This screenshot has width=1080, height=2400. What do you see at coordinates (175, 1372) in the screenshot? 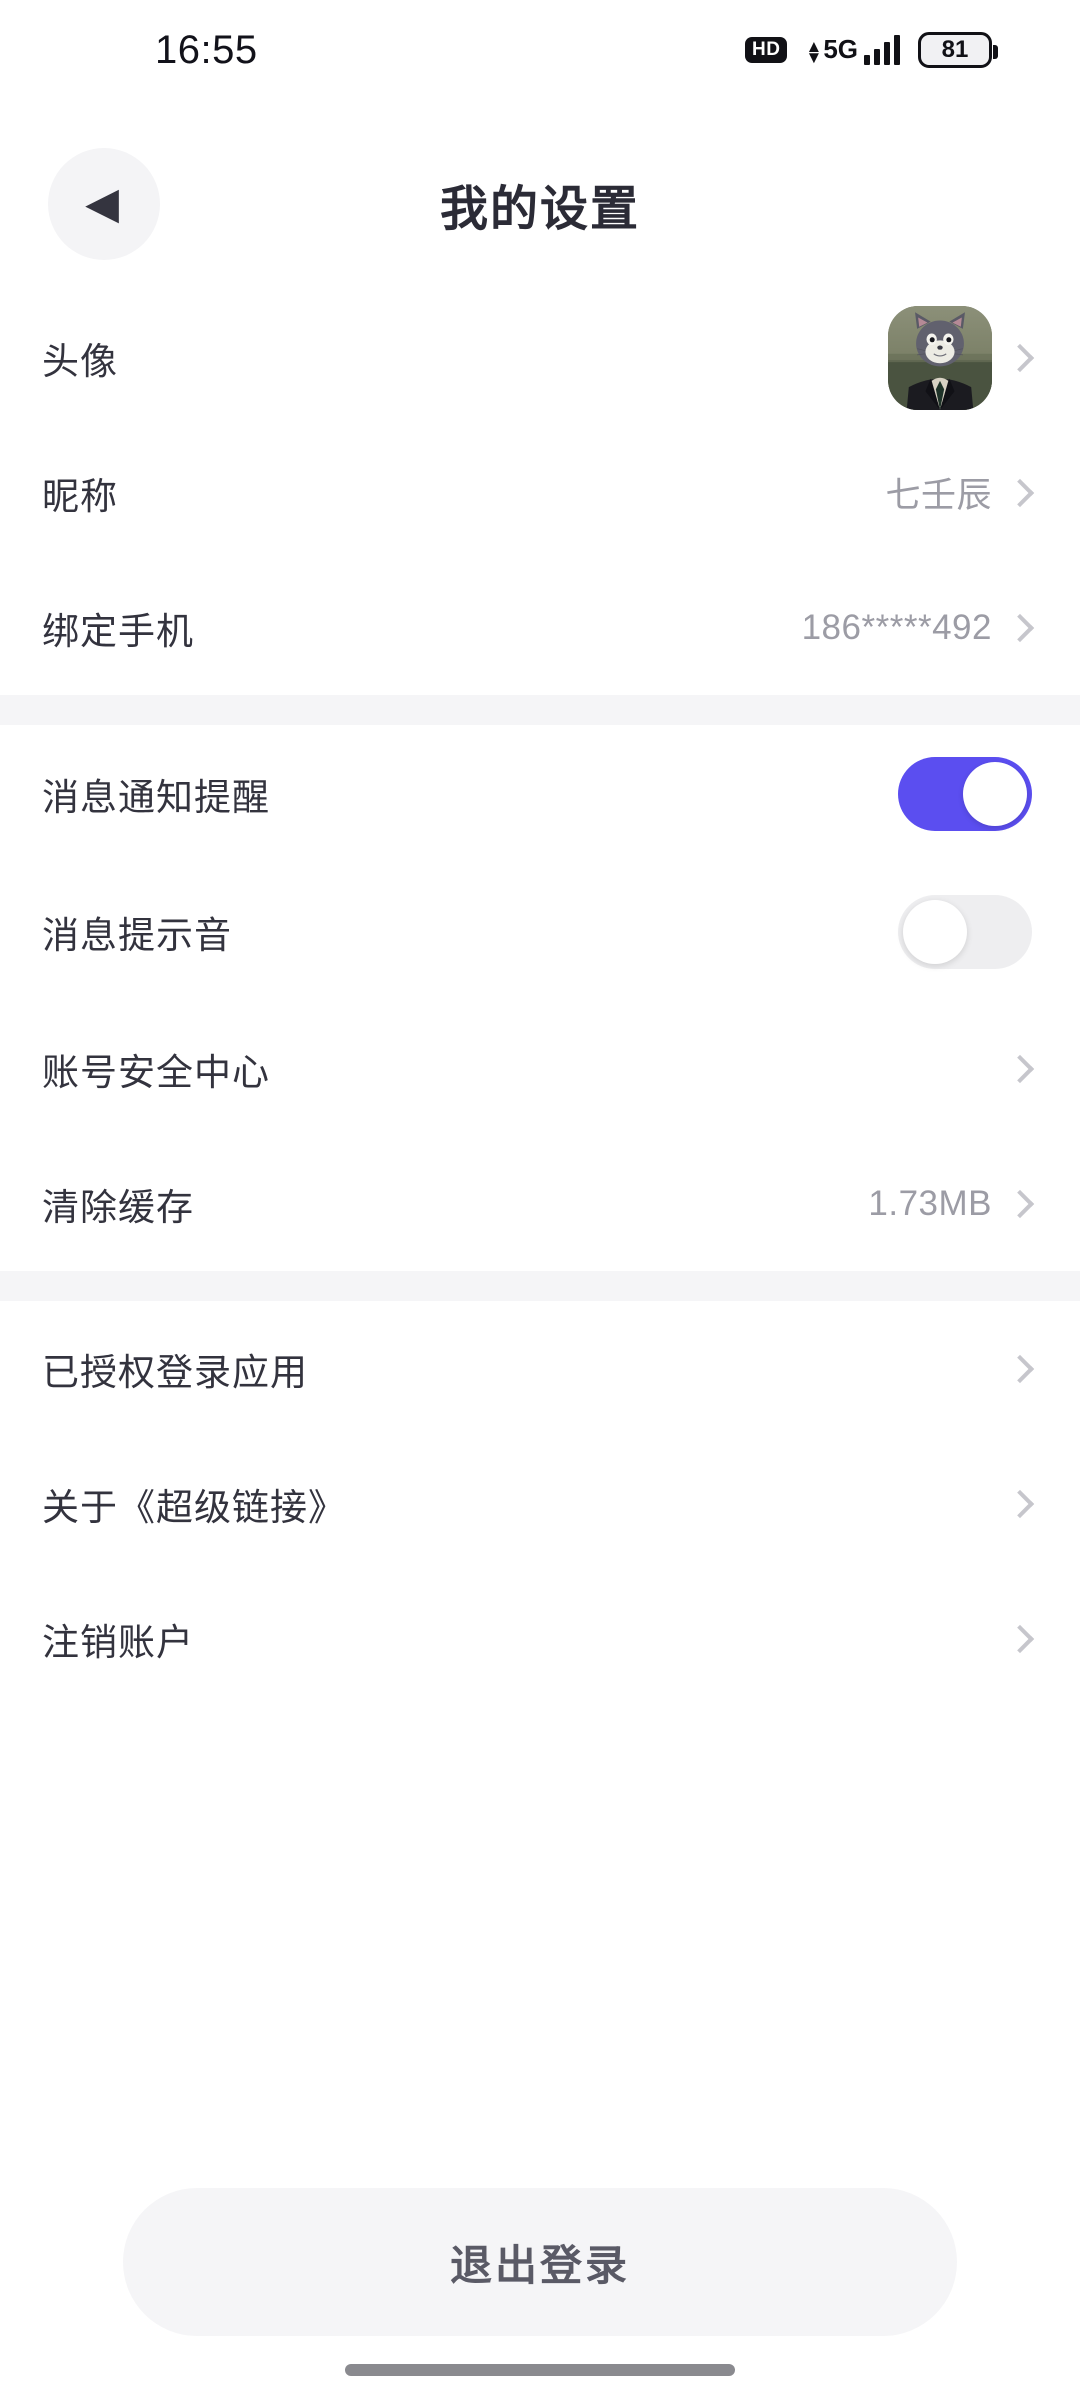
I see `row-label: 已授权登录应用` at bounding box center [175, 1372].